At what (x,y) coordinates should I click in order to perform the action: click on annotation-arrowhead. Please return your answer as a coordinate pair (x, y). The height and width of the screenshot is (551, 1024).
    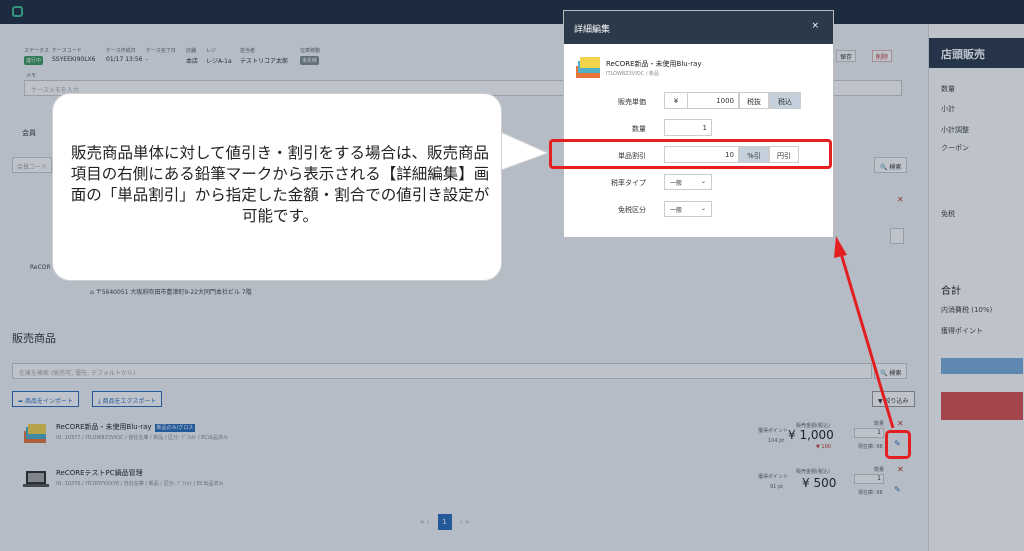
    Looking at the image, I should click on (840, 247).